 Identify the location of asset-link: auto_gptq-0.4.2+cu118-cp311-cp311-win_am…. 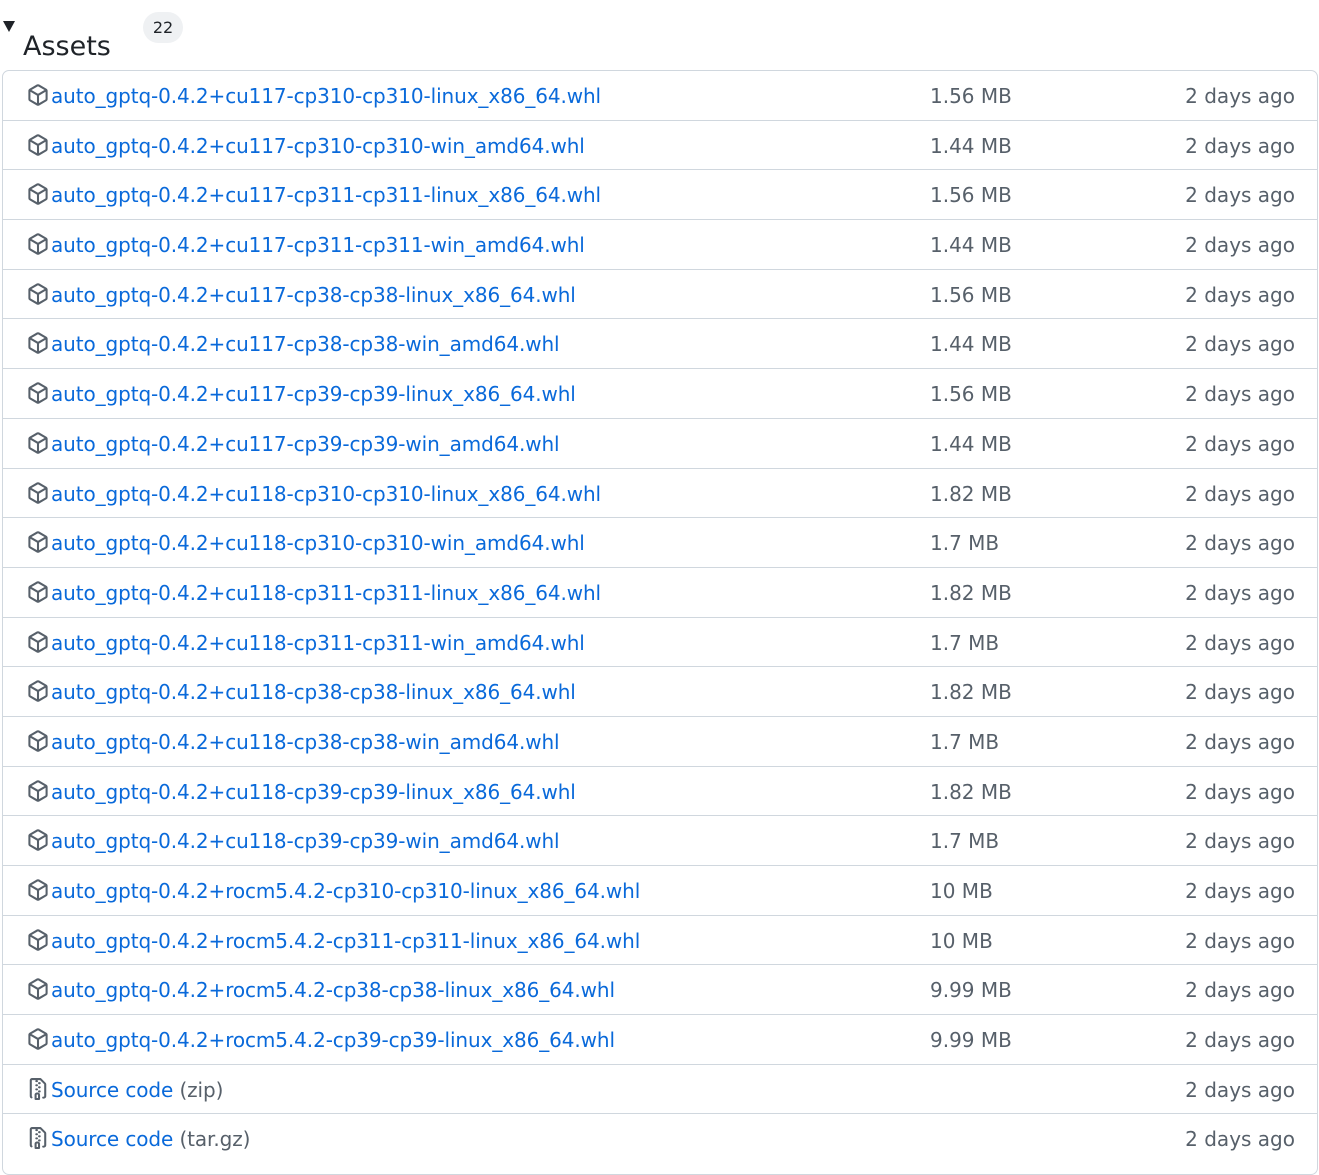
(318, 643).